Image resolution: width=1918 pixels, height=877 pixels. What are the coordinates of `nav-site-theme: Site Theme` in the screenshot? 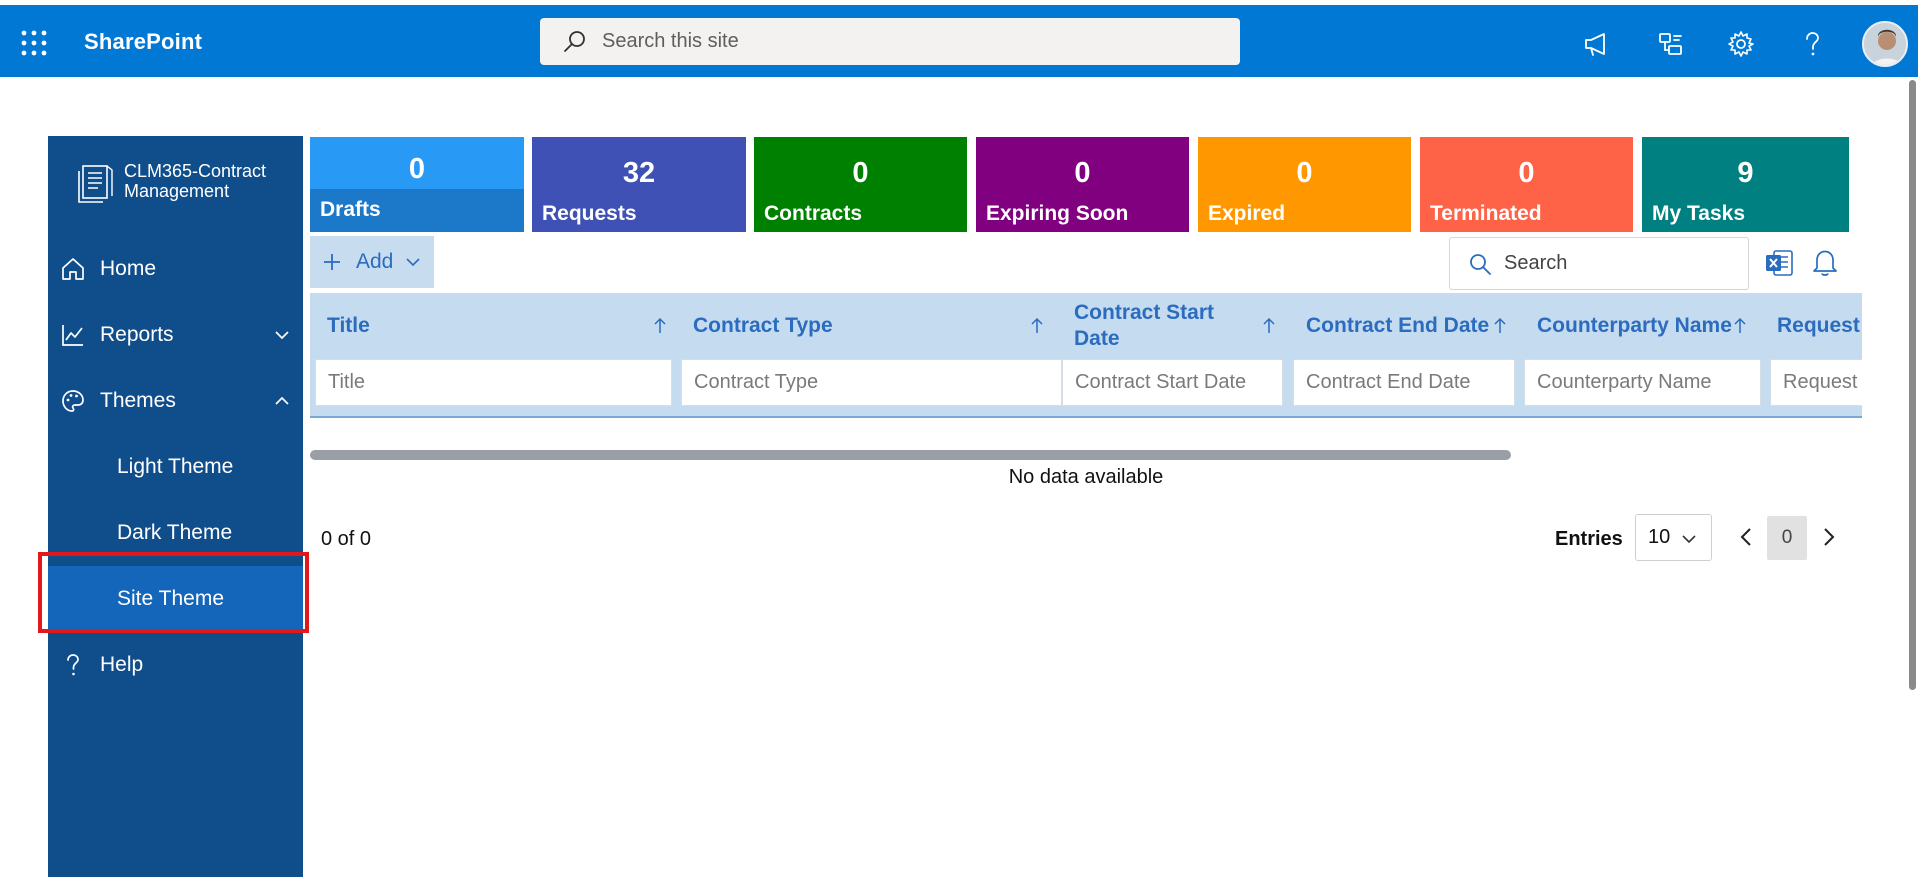 It's located at (175, 599).